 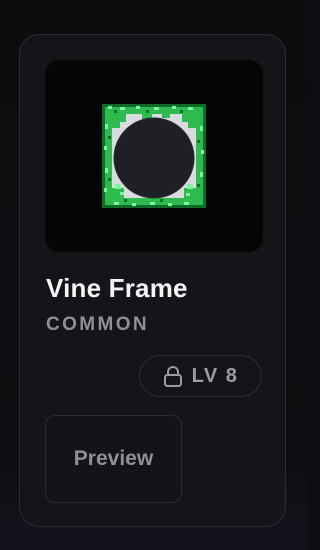 What do you see at coordinates (215, 375) in the screenshot?
I see `level-label: LV 8` at bounding box center [215, 375].